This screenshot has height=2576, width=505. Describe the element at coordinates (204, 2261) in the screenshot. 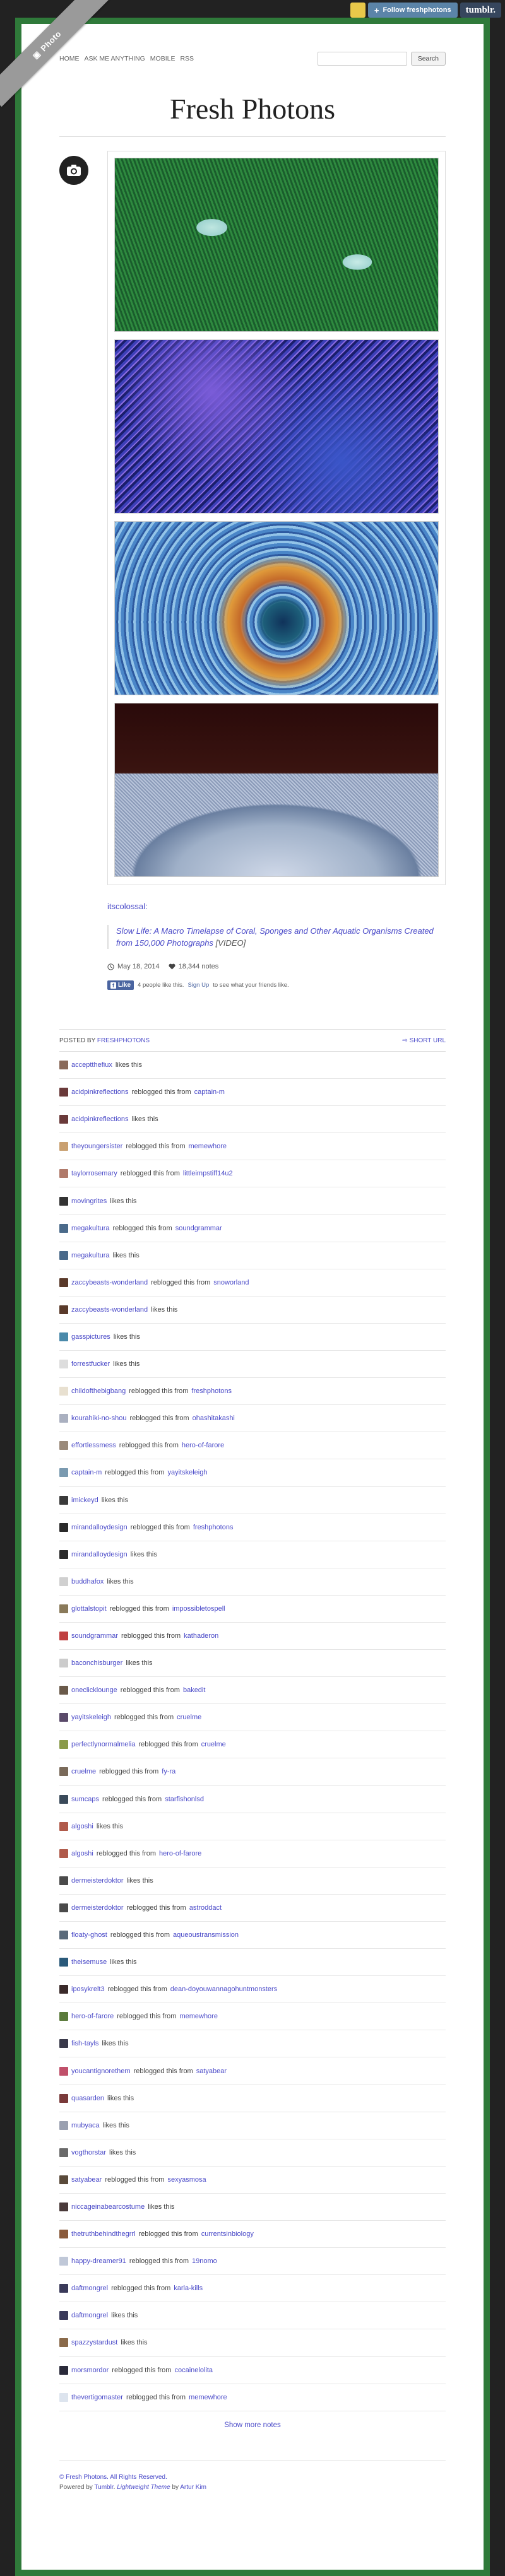

I see `note-from-link: 19nomo` at that location.